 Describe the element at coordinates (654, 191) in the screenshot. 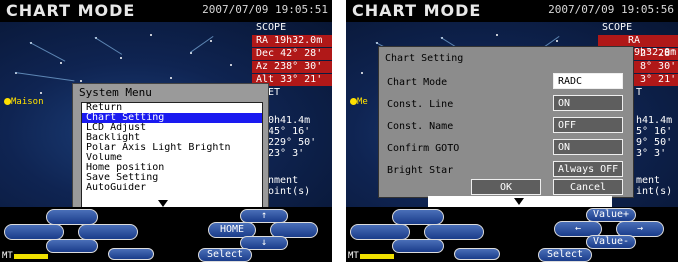

I see `alignment-line2: int(s)` at that location.